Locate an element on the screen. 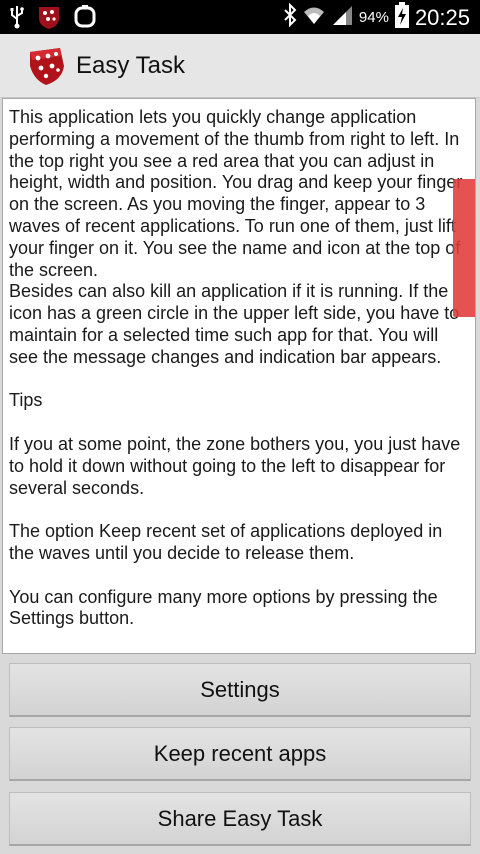  battery-charging-icon is located at coordinates (401, 17).